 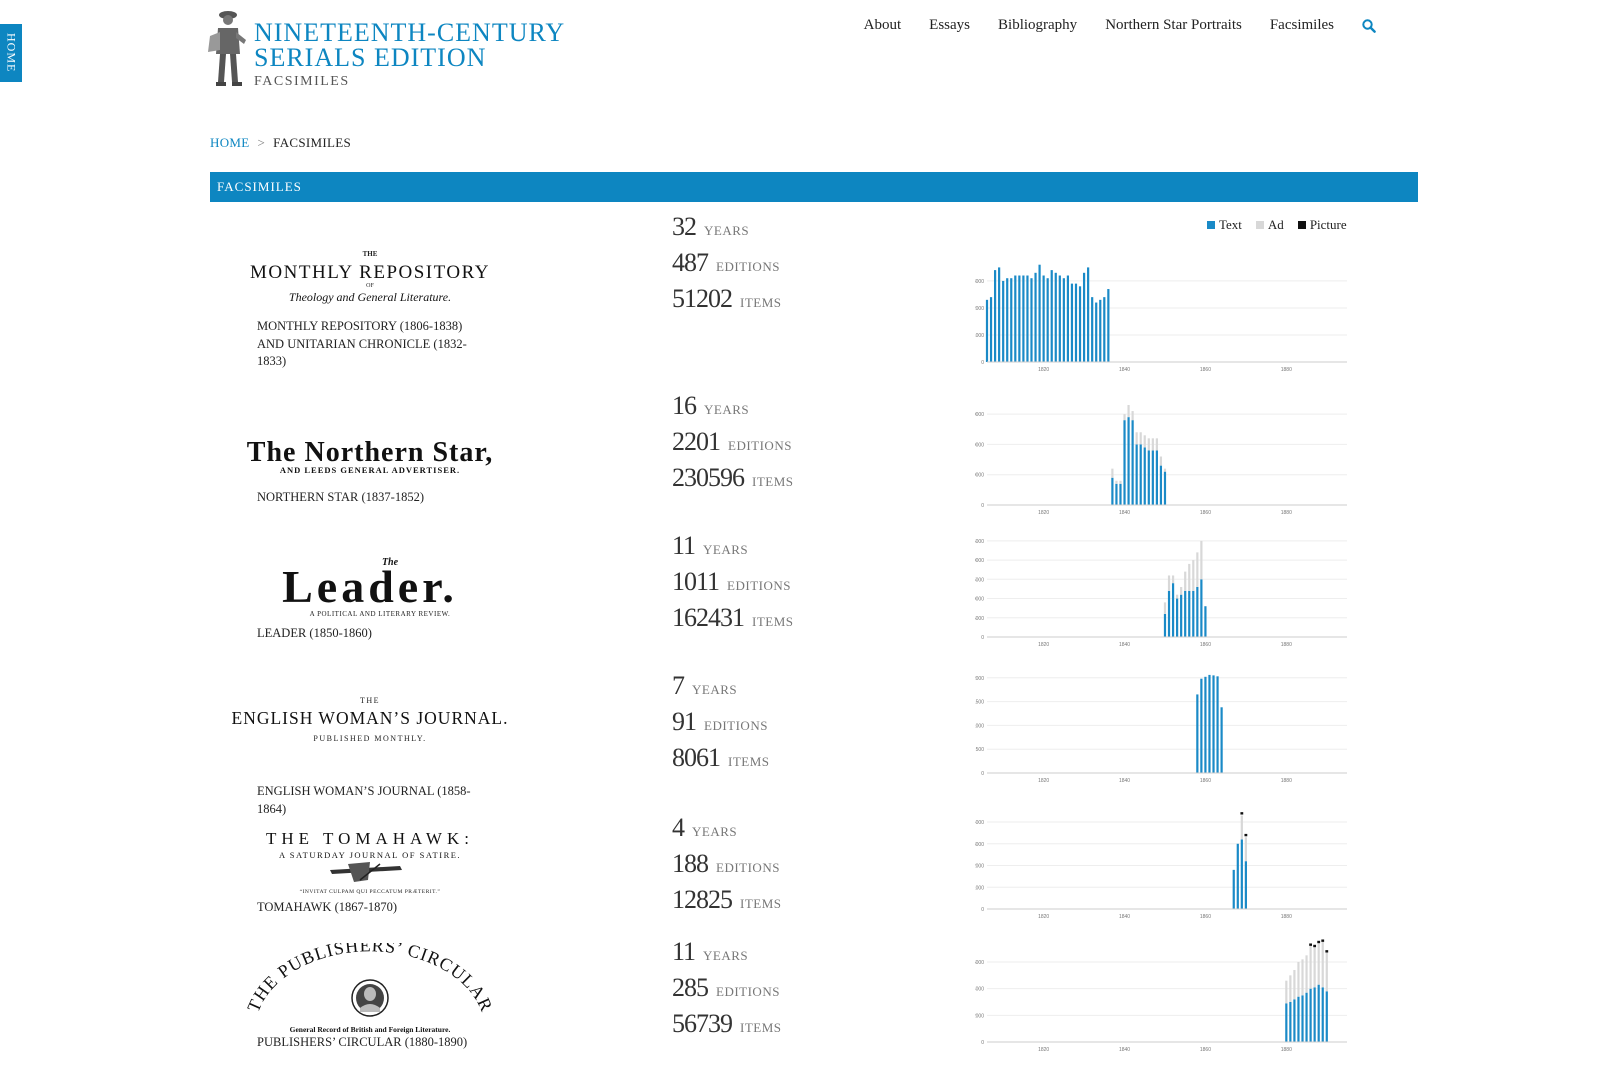 What do you see at coordinates (883, 25) in the screenshot?
I see `nav-about: About` at bounding box center [883, 25].